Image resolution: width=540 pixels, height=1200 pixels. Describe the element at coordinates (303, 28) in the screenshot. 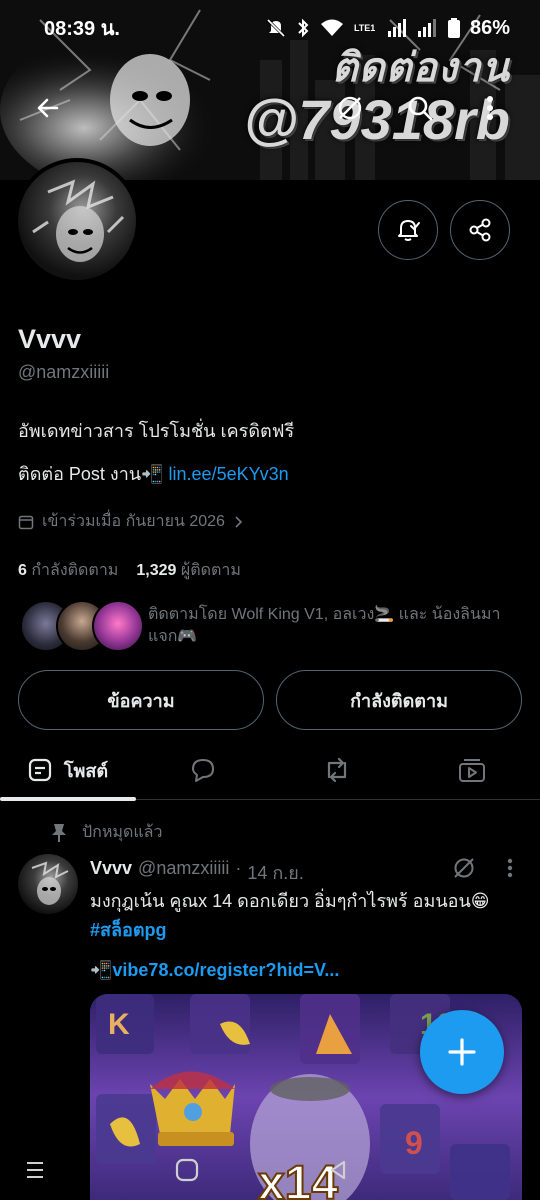

I see `bluetooth-icon` at that location.